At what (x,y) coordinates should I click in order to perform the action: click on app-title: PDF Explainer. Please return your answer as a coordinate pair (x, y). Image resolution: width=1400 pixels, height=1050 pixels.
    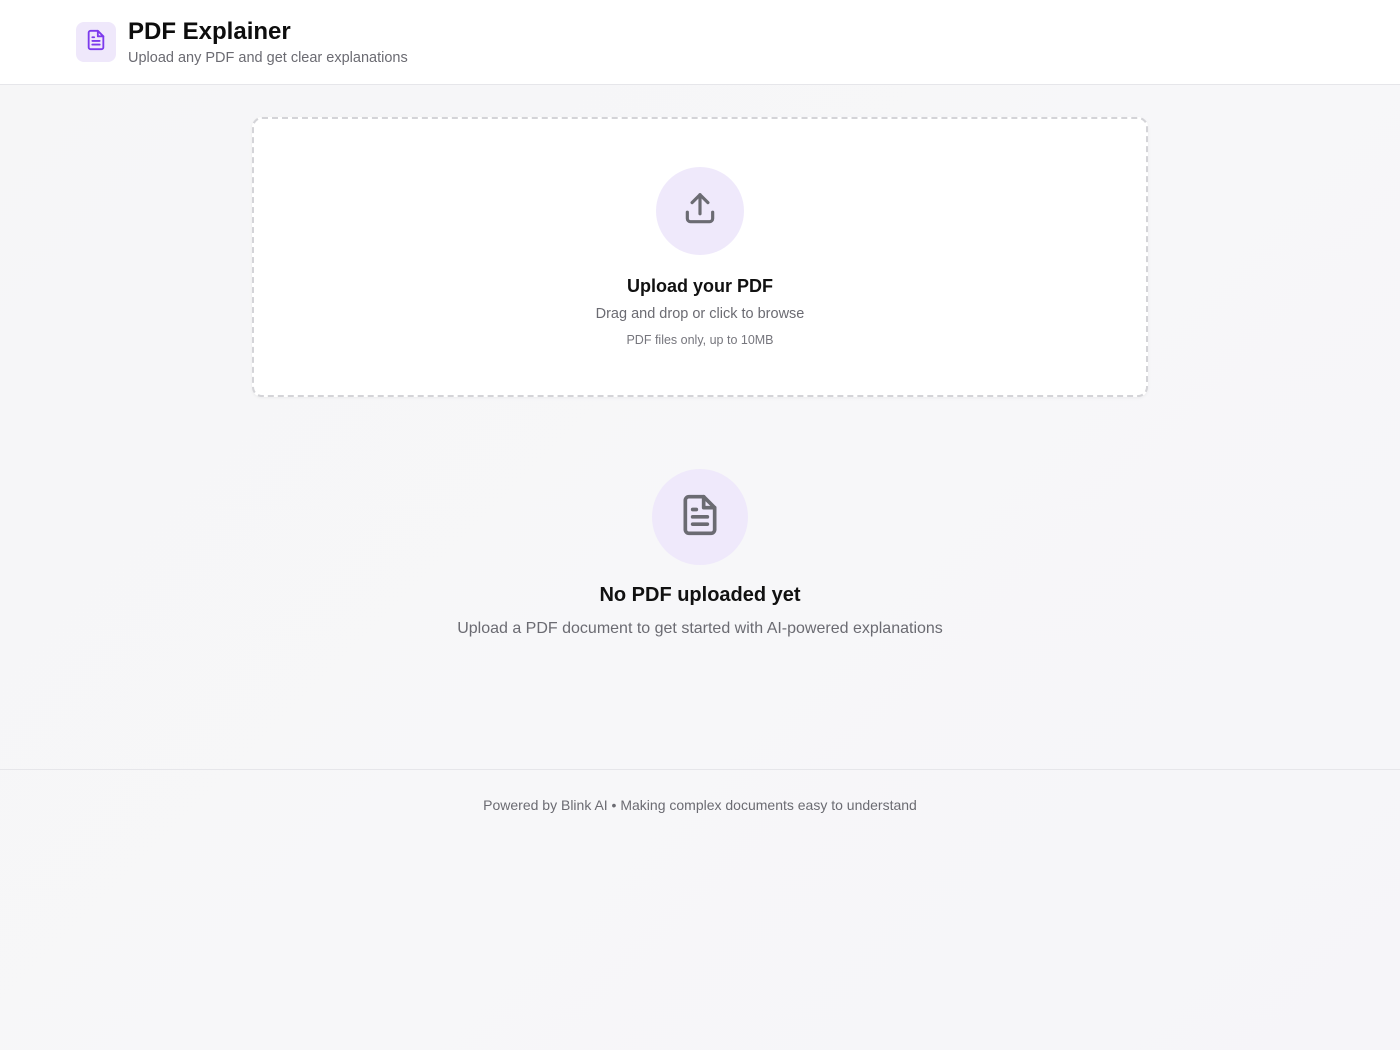
    Looking at the image, I should click on (209, 31).